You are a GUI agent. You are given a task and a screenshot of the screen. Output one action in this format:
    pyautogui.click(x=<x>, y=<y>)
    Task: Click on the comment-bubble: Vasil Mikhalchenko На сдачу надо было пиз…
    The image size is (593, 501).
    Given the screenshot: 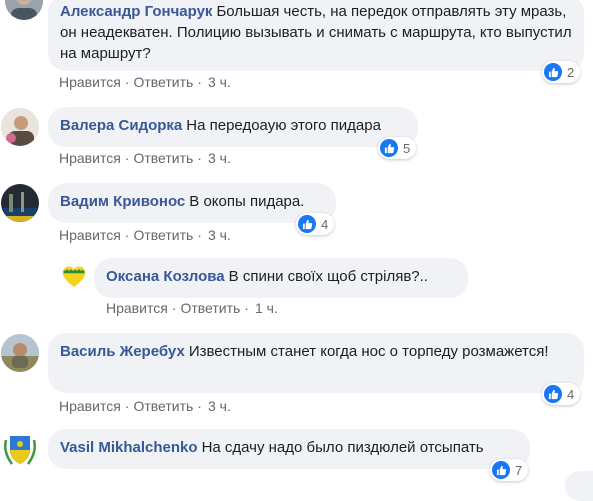 What is the action you would take?
    pyautogui.click(x=289, y=449)
    